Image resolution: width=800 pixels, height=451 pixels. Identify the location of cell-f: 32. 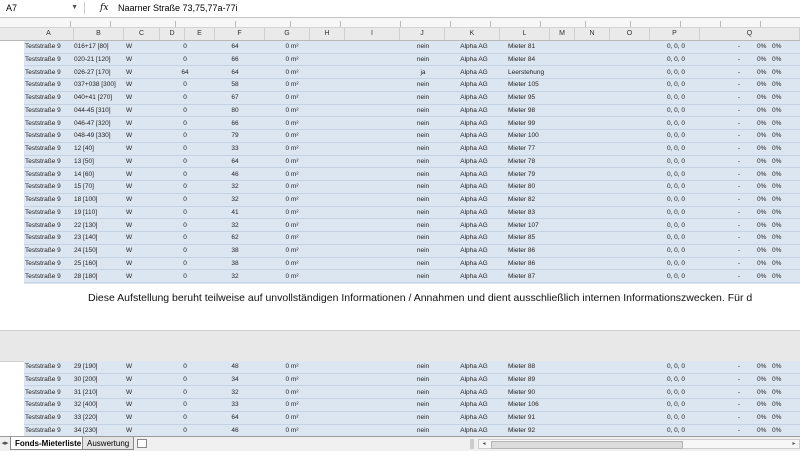
(235, 187).